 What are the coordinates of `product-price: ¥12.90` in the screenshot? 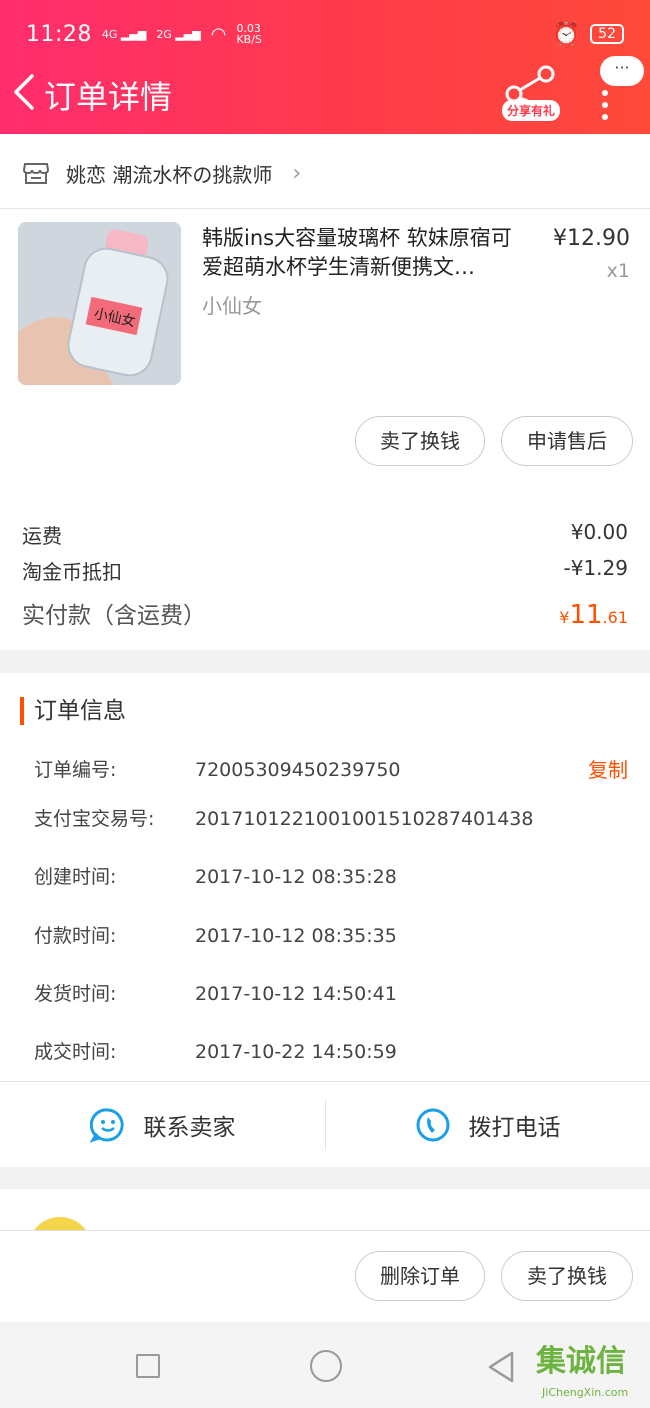 It's located at (591, 238).